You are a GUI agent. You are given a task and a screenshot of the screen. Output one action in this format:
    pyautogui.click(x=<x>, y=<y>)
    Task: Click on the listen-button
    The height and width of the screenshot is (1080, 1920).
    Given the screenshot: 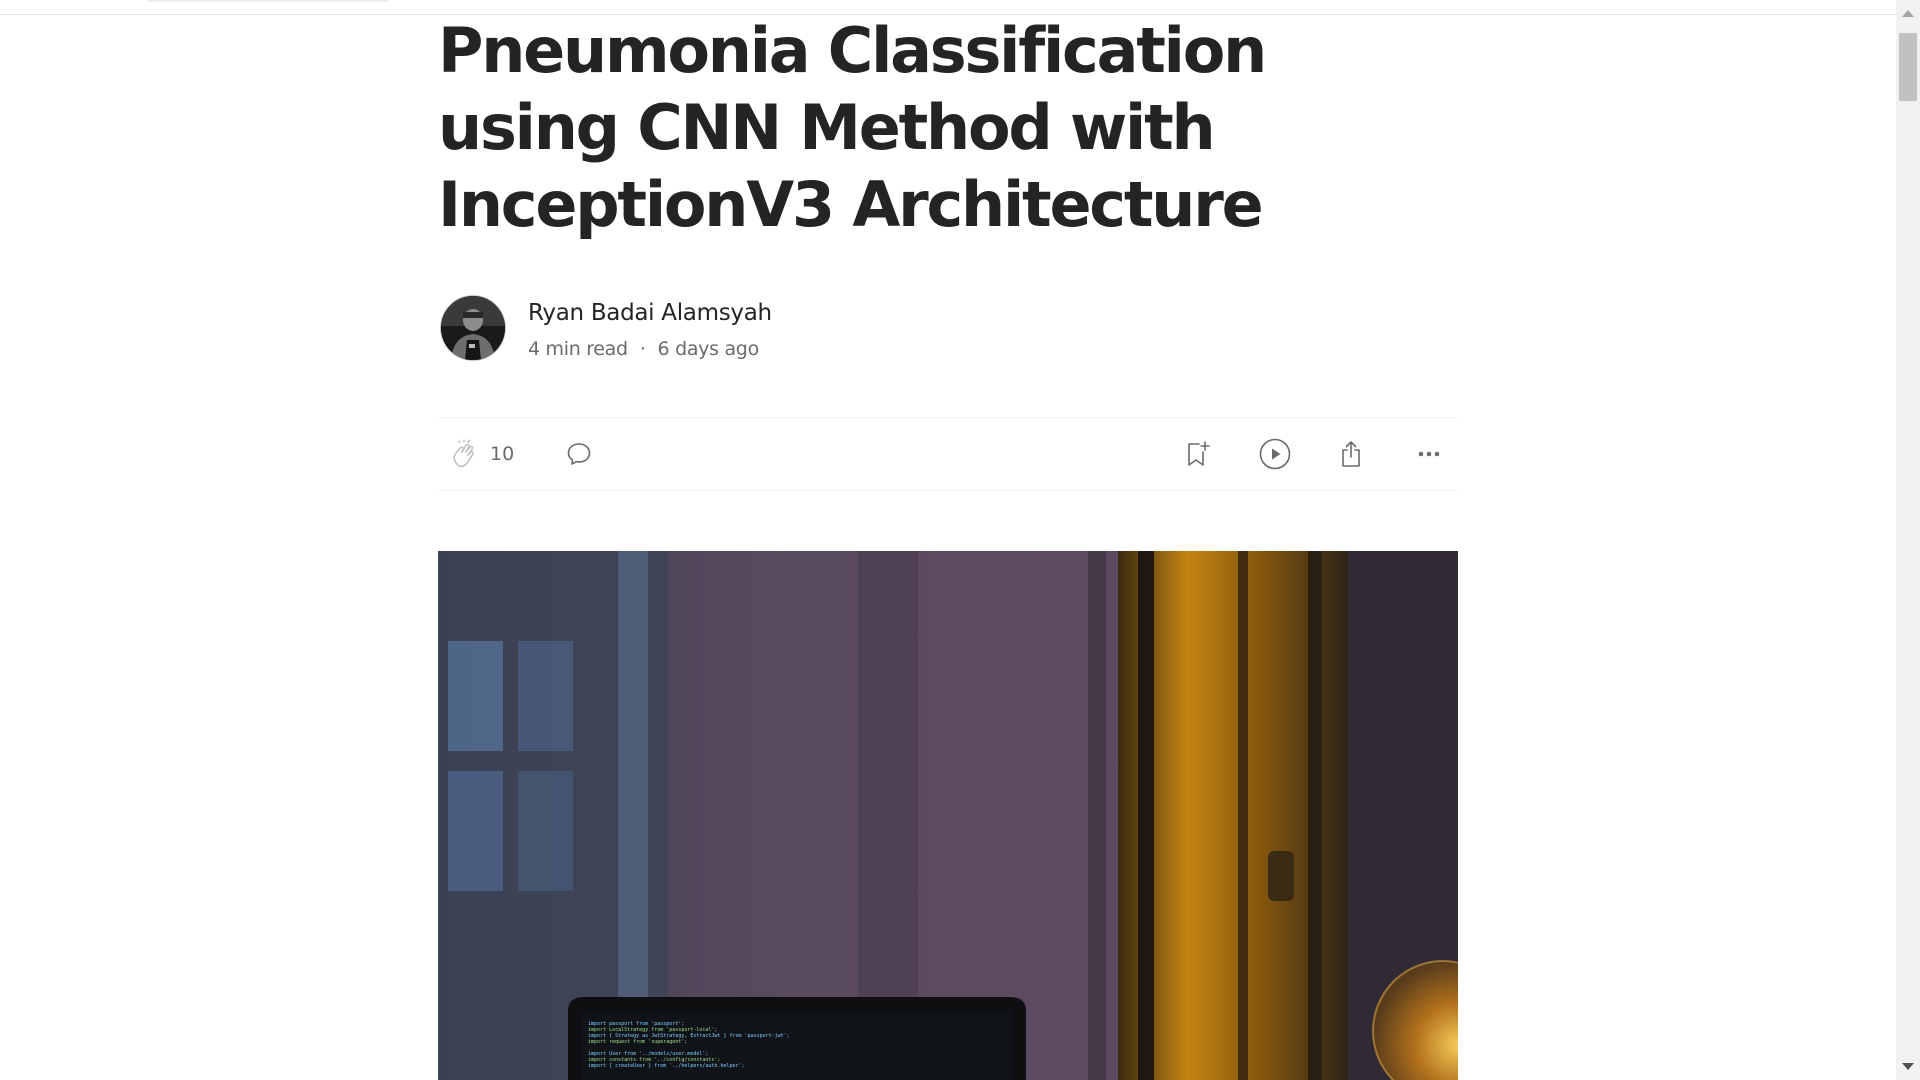 What is the action you would take?
    pyautogui.click(x=1275, y=454)
    